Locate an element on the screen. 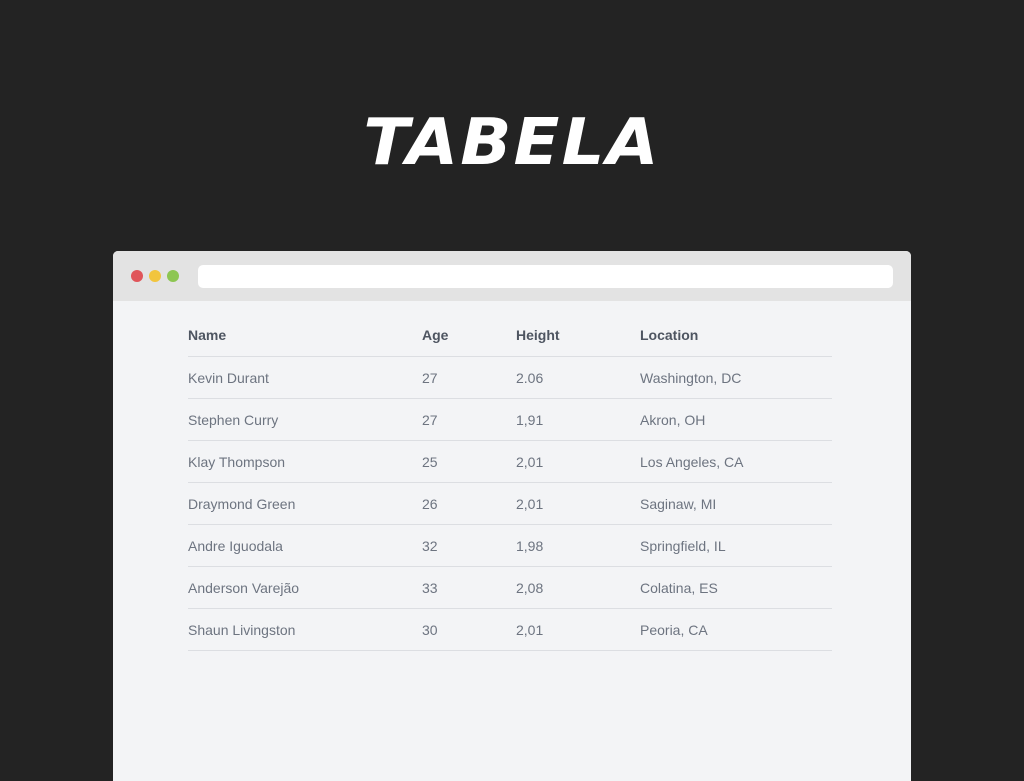 The width and height of the screenshot is (1024, 781). table-header-row: Name Age Height Location is located at coordinates (510, 335).